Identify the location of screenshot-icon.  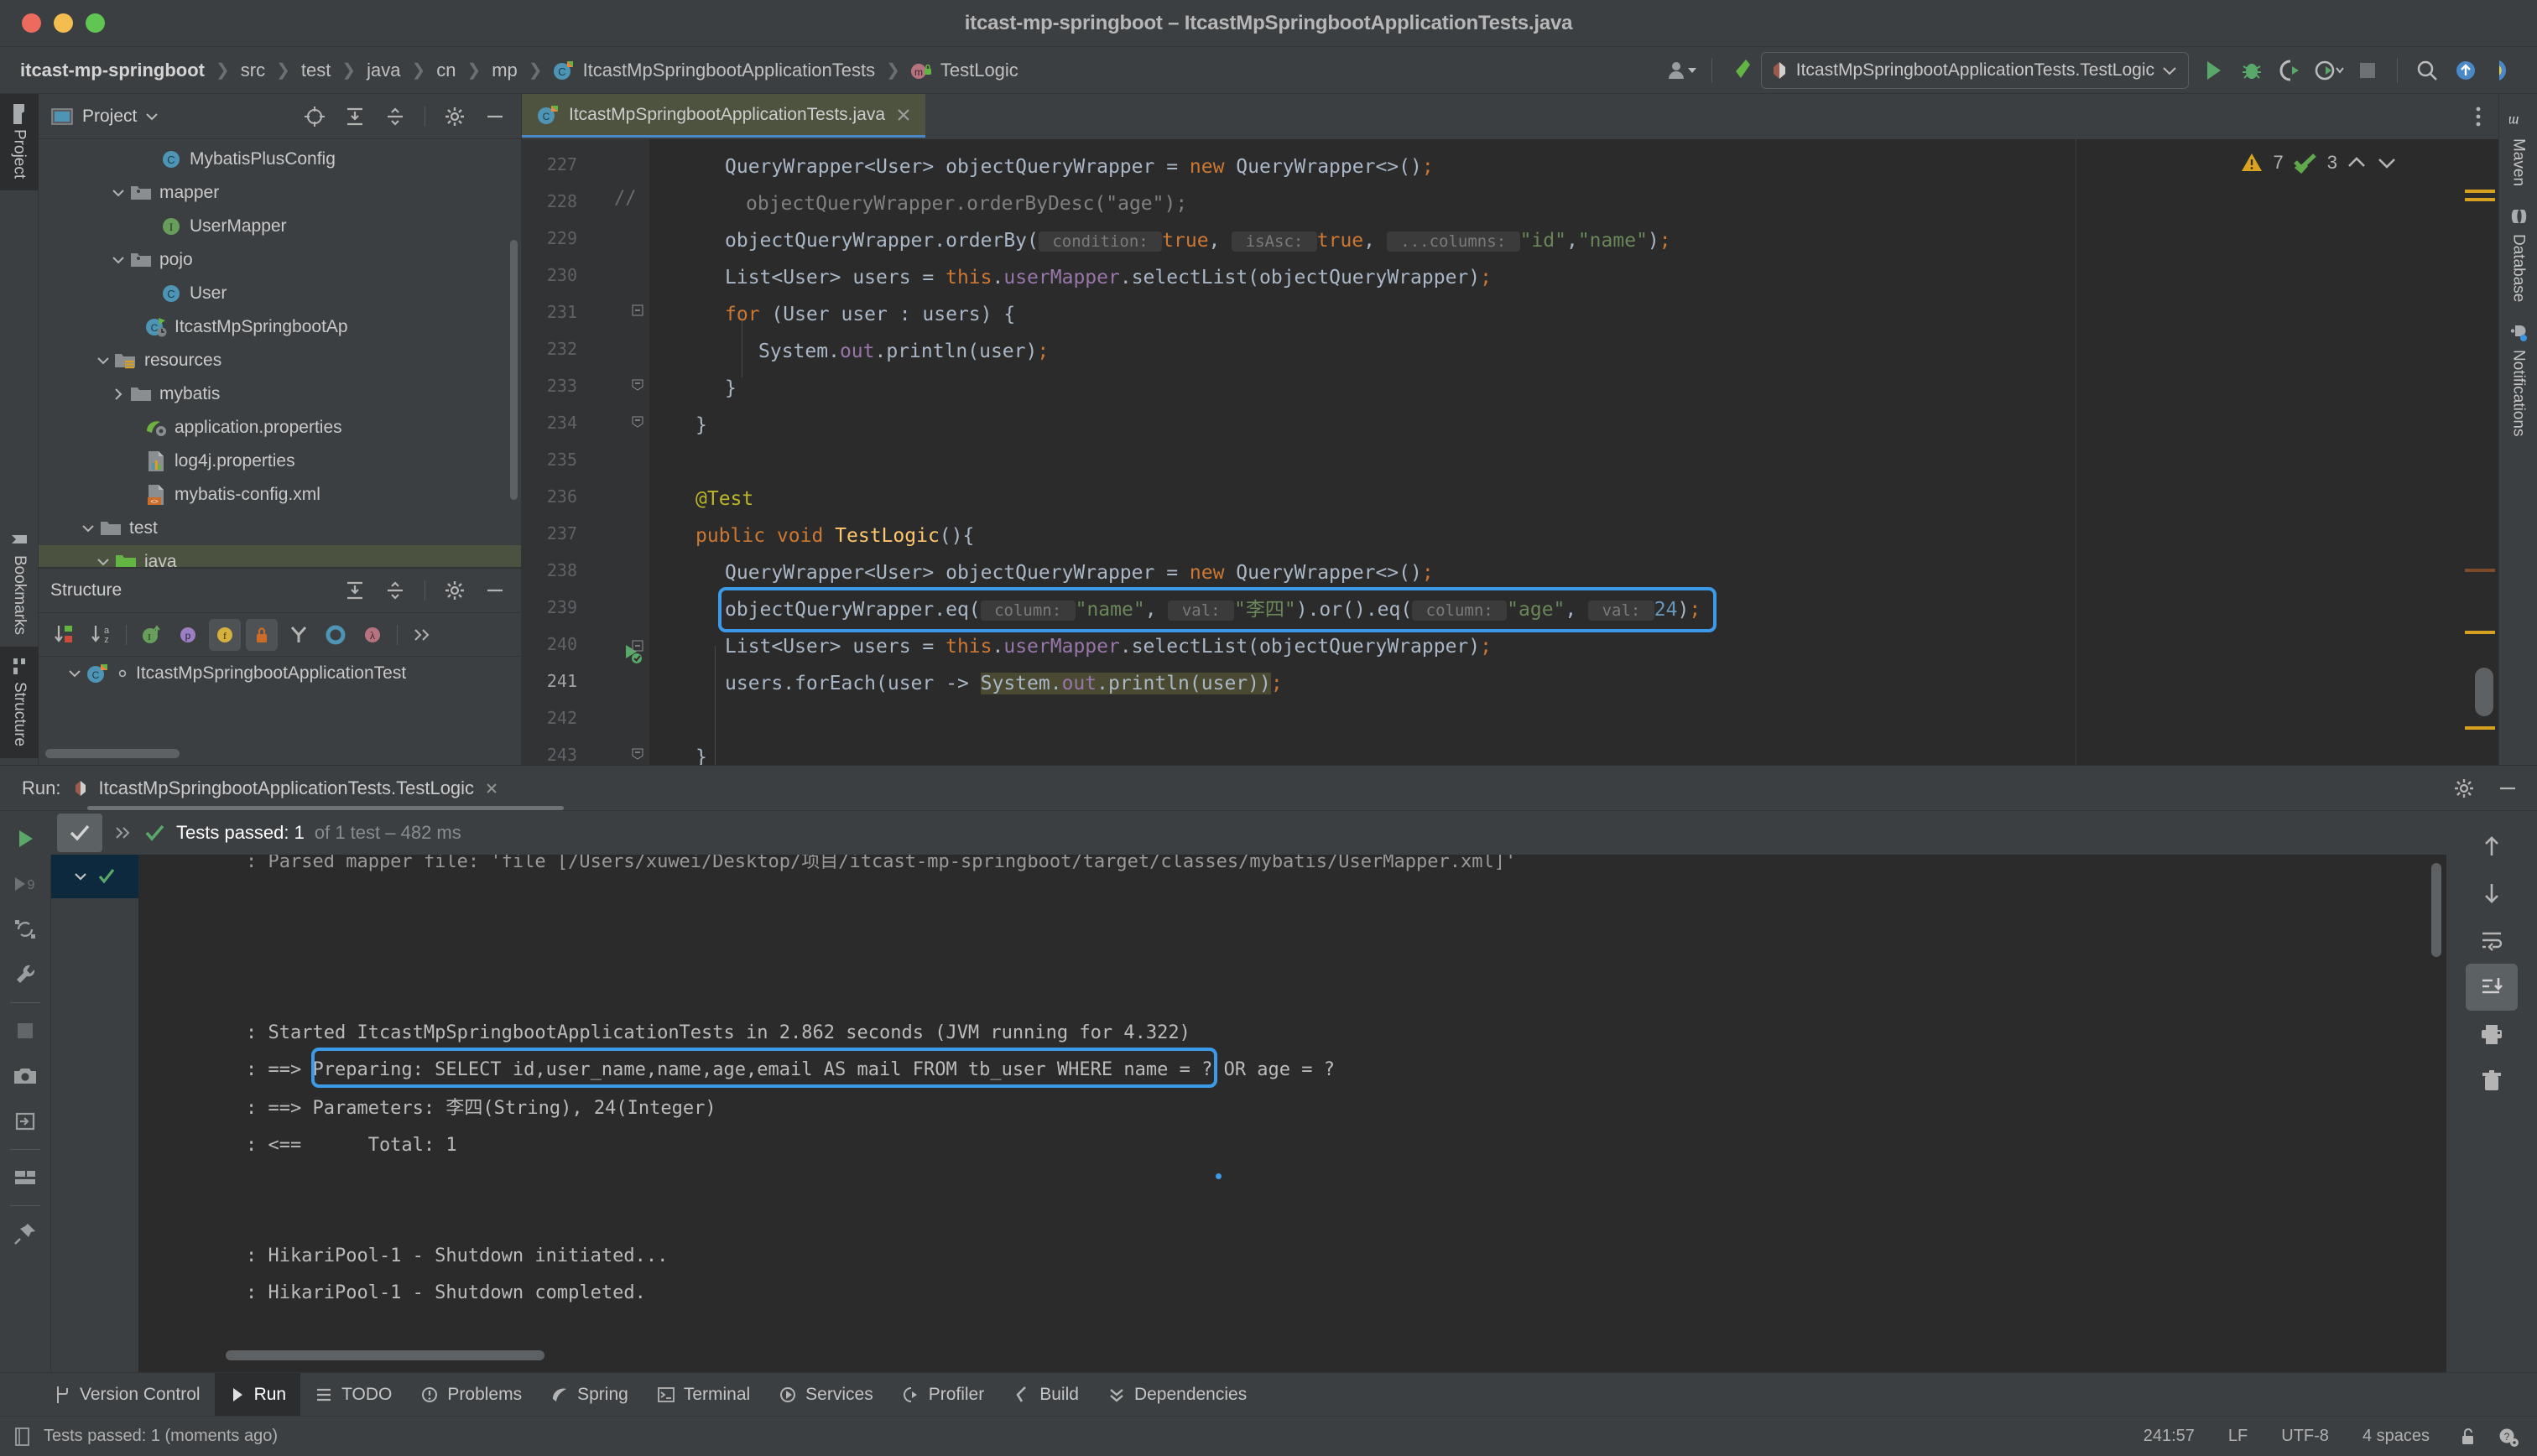
(25, 1076).